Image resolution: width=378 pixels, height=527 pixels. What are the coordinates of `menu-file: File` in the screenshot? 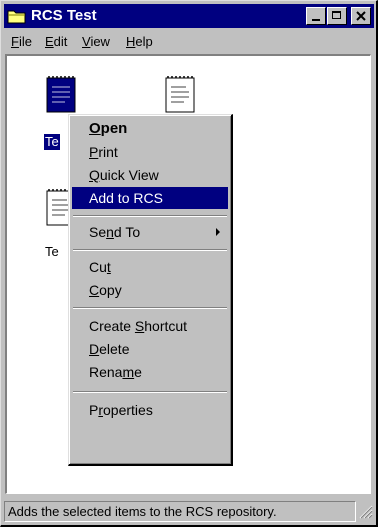 It's located at (21, 42).